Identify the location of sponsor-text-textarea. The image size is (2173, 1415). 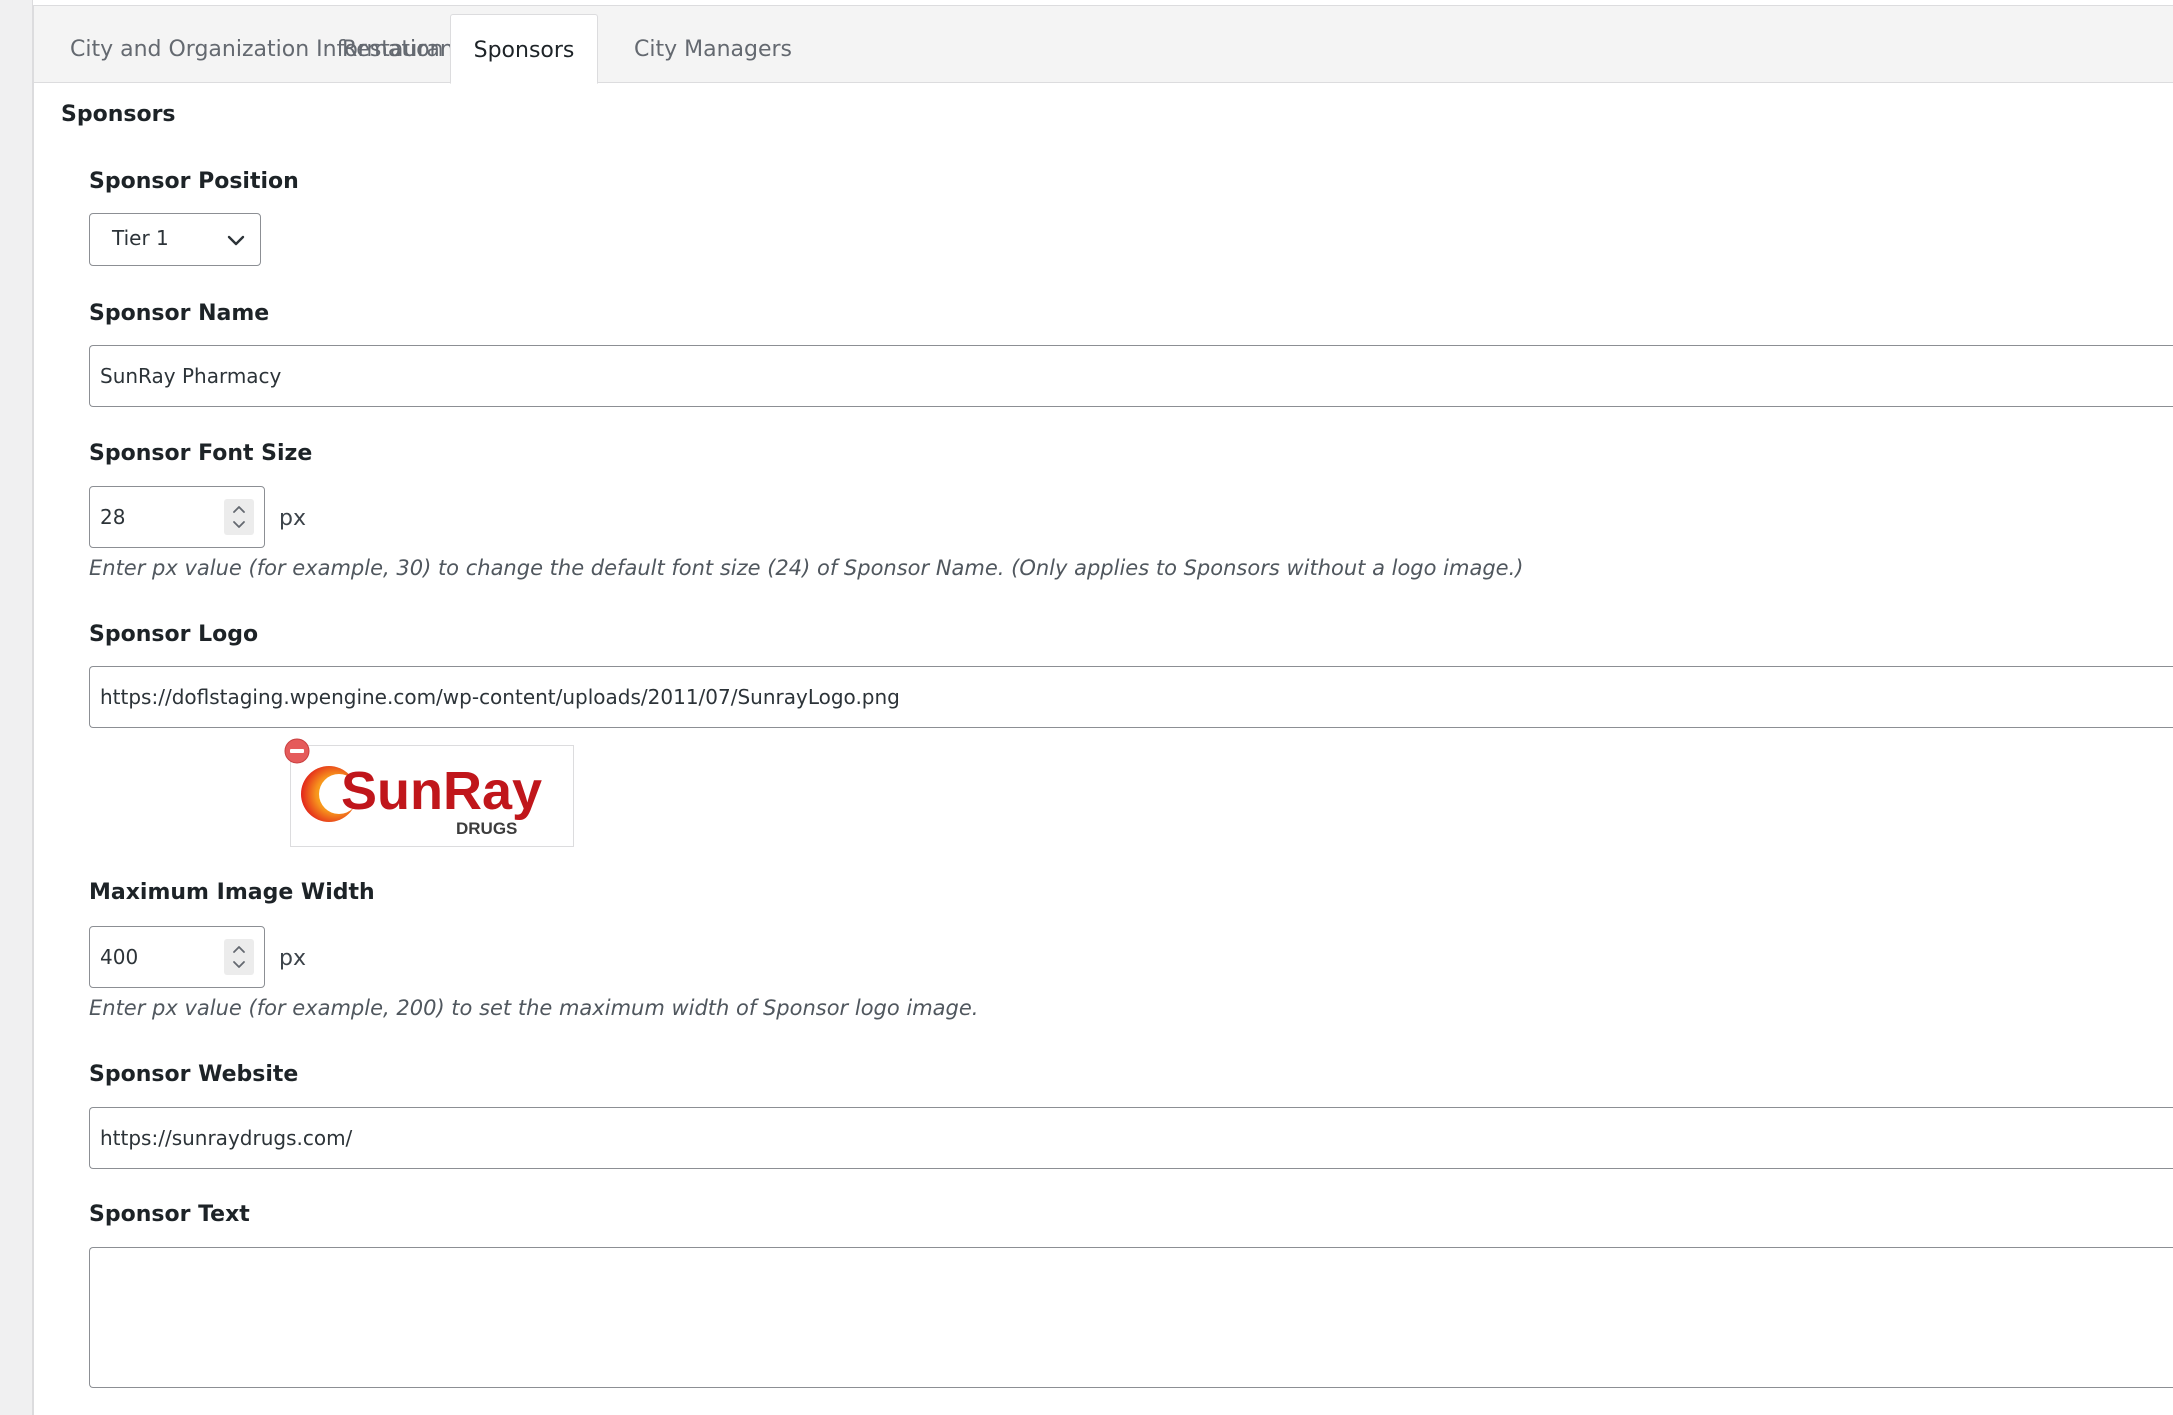
(1131, 1317).